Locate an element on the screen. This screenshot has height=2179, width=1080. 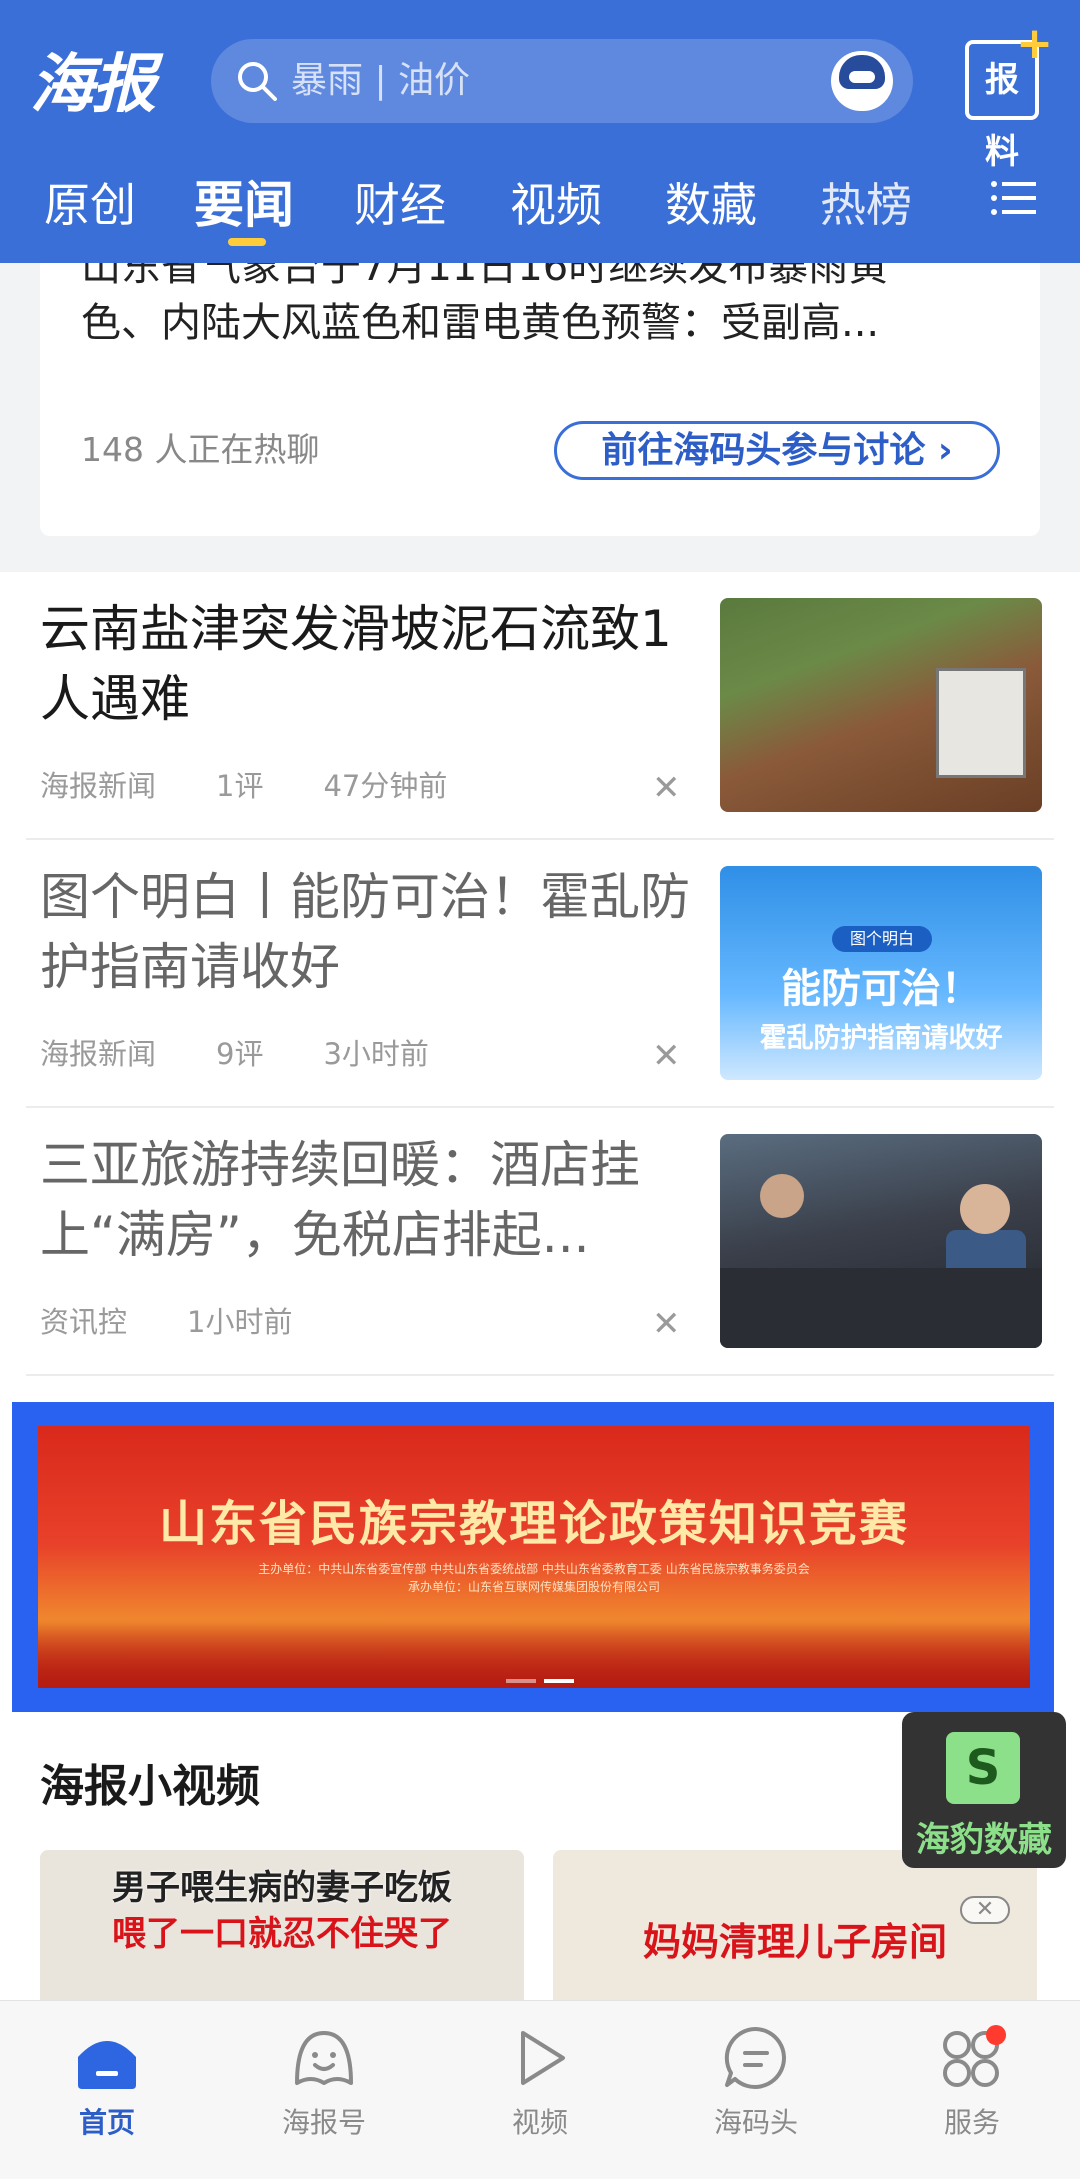
tab-headlines: 要闻 is located at coordinates (244, 205).